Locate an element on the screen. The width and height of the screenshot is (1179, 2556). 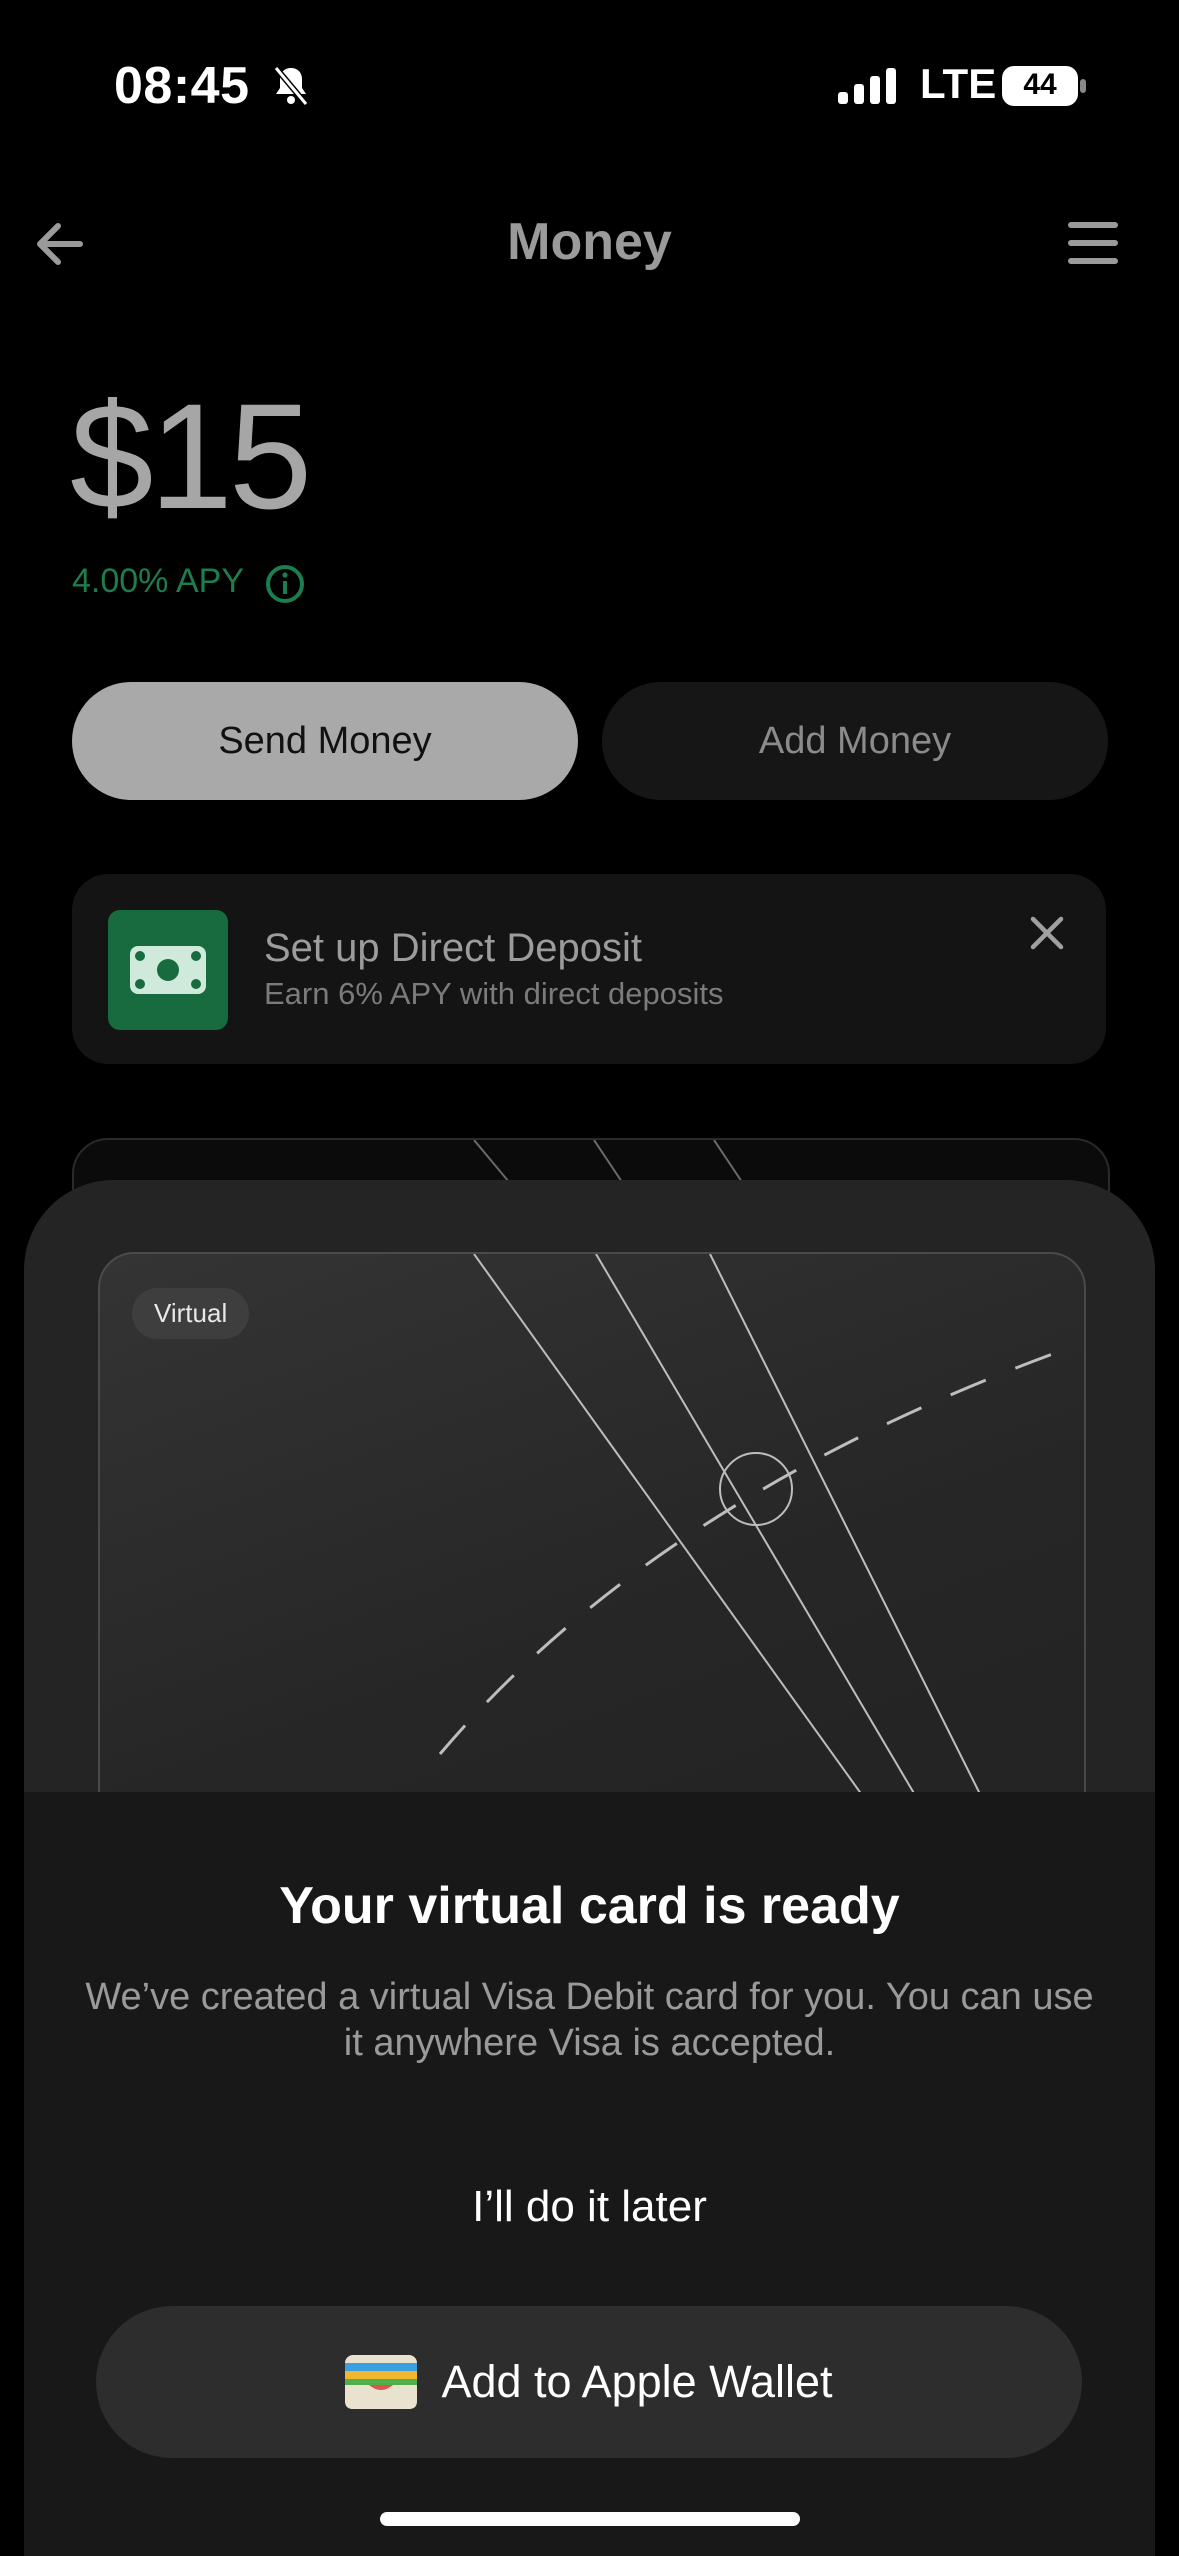
battery-level: 44 is located at coordinates (1040, 84).